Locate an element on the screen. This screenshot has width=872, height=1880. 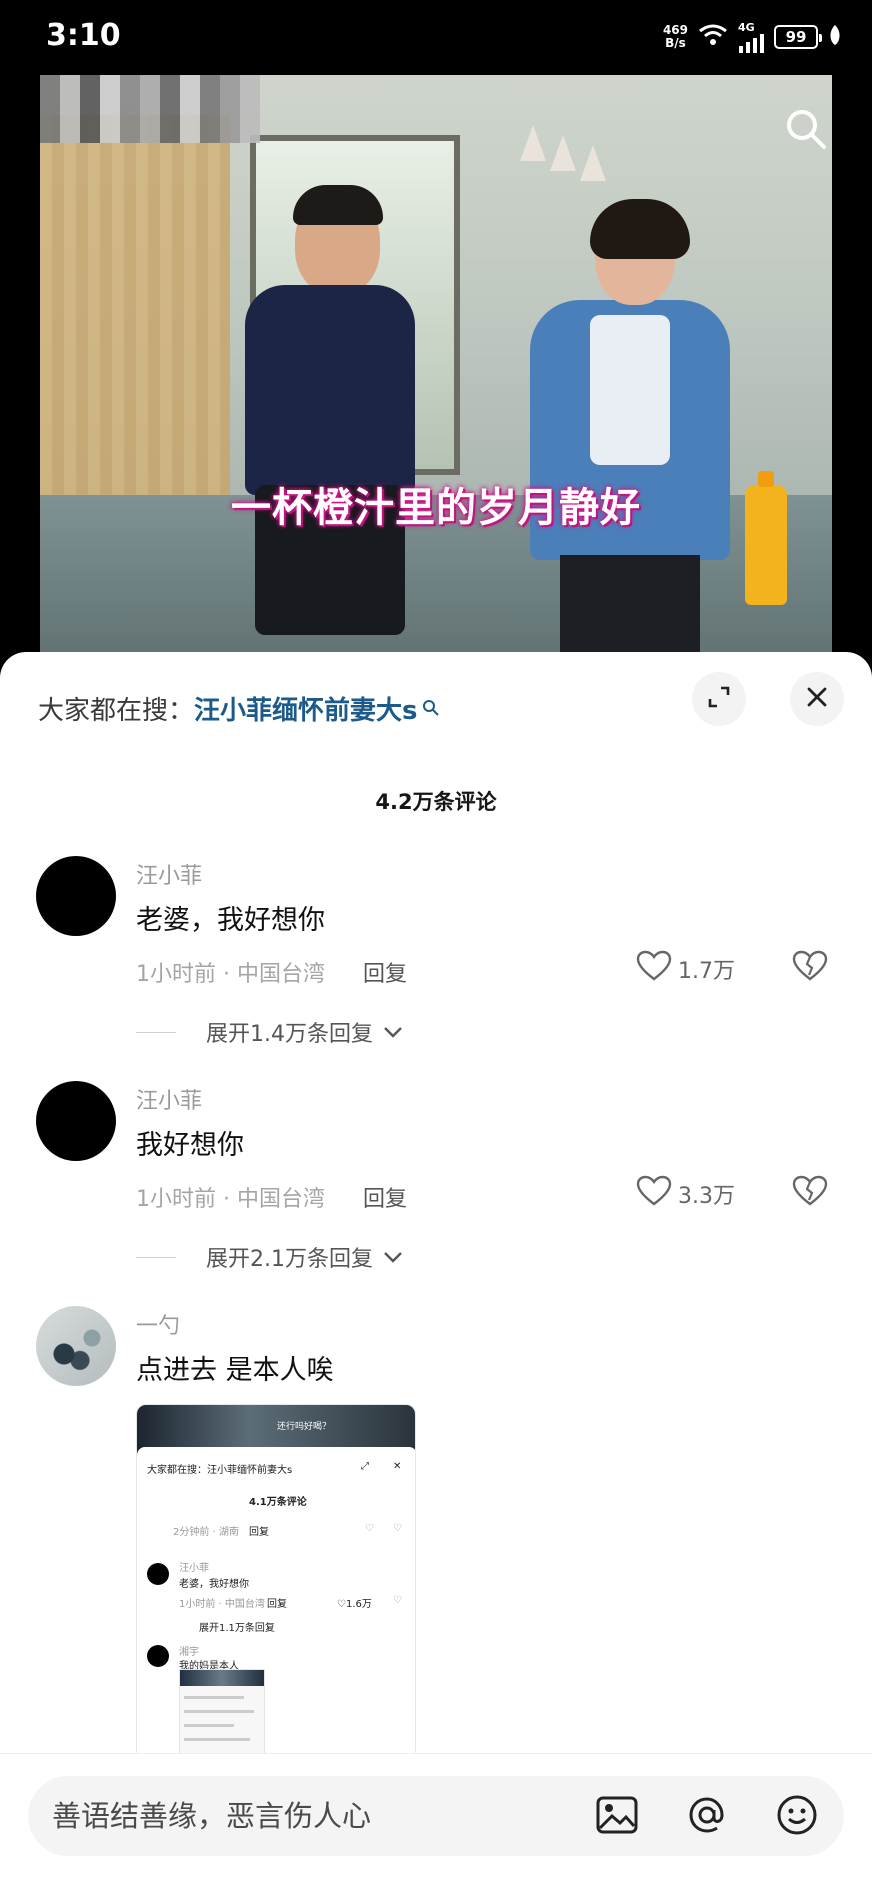
embedded-close-icon: ✕ is located at coordinates (397, 1466).